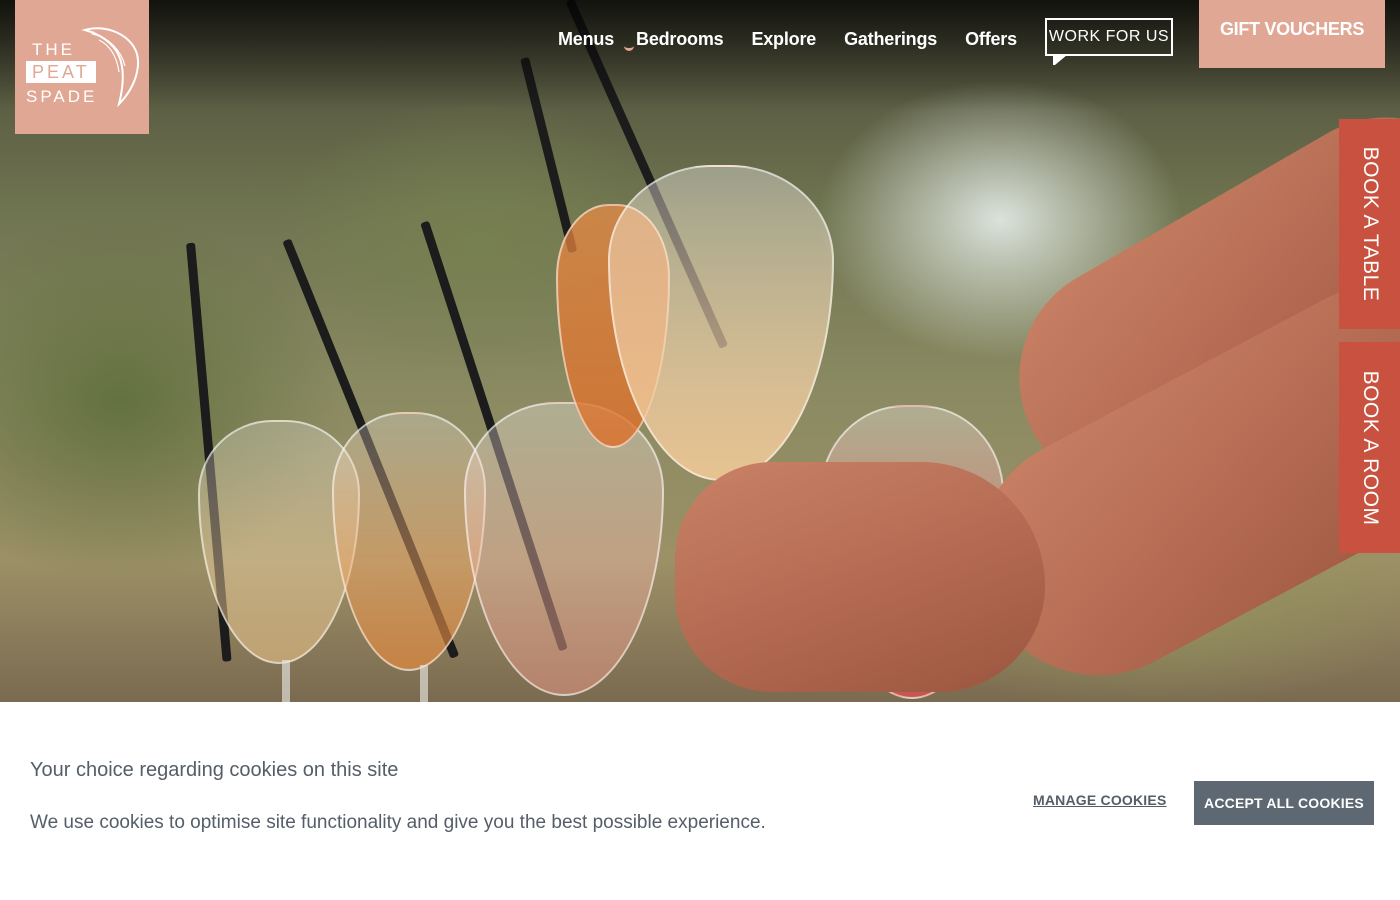  I want to click on nav-item-gatherings: Gatherings, so click(890, 39).